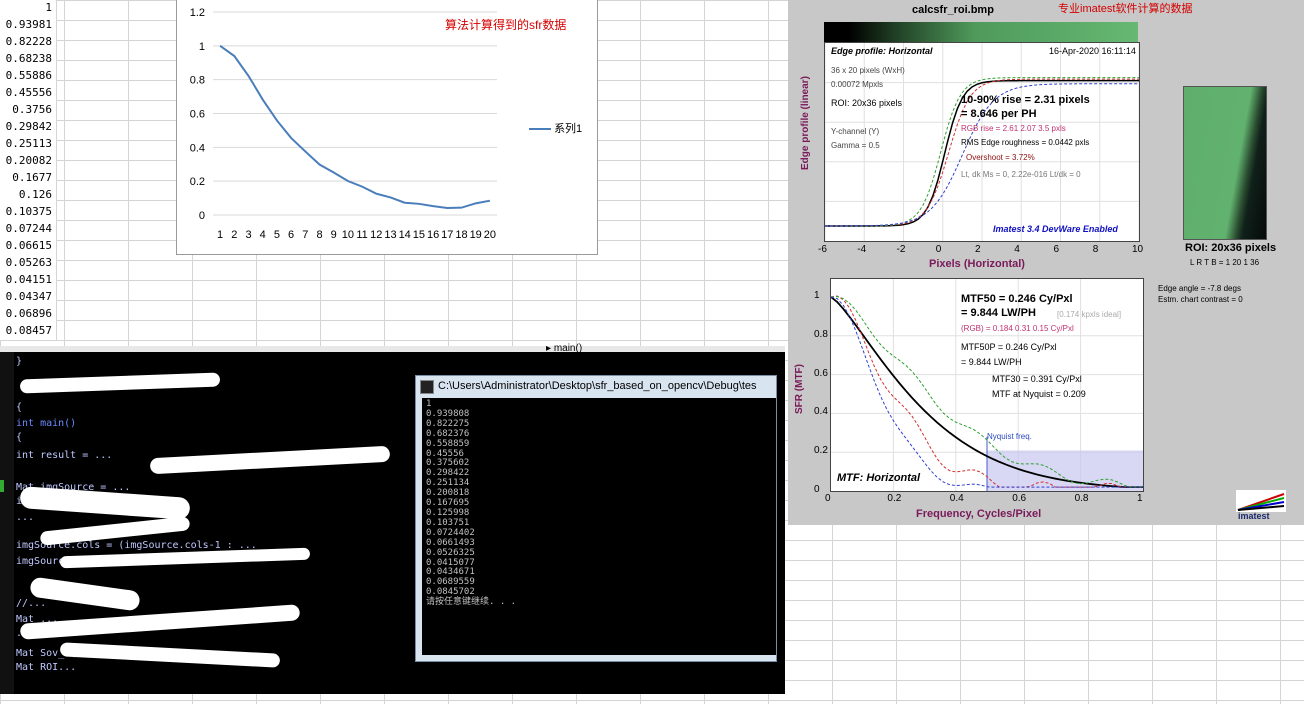  I want to click on x-tick-label: 10, so click(348, 235).